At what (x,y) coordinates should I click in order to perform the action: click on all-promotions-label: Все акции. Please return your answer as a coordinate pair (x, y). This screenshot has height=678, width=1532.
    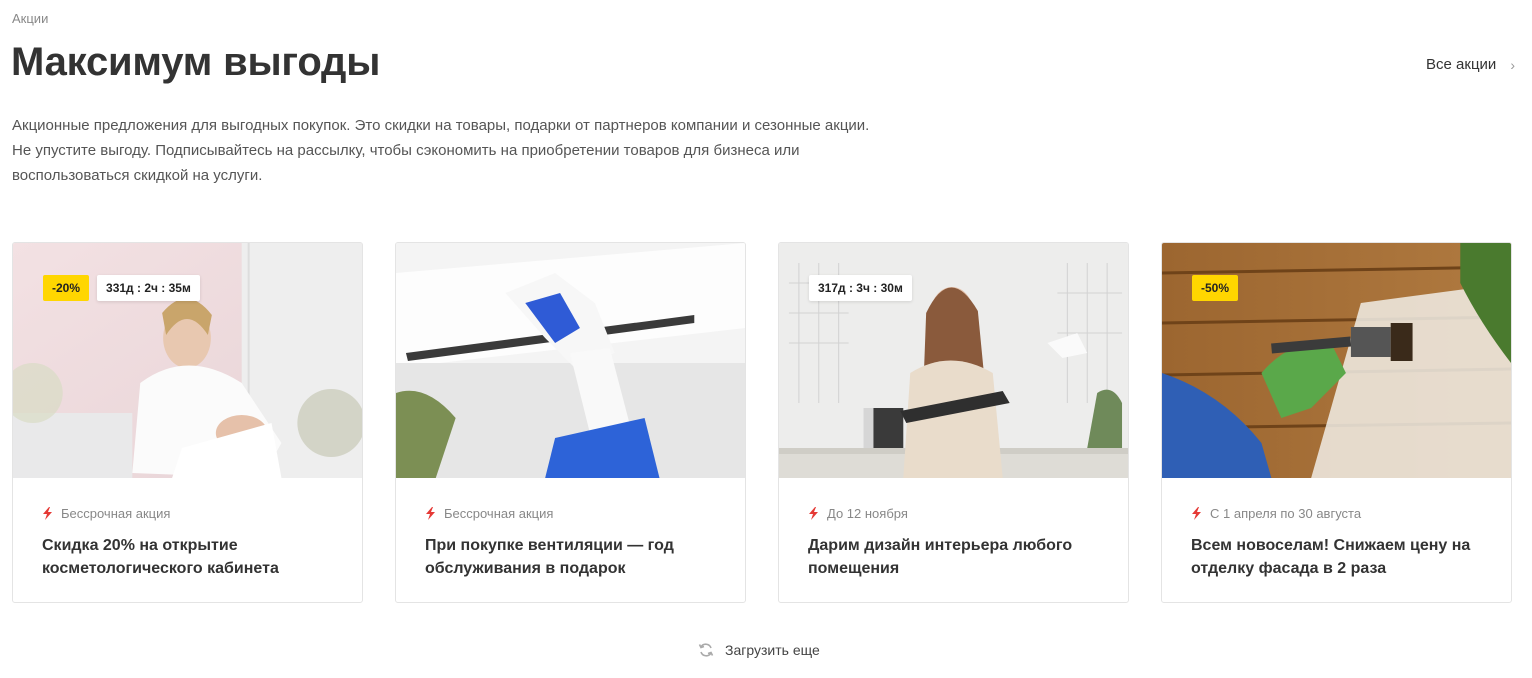
    Looking at the image, I should click on (1461, 64).